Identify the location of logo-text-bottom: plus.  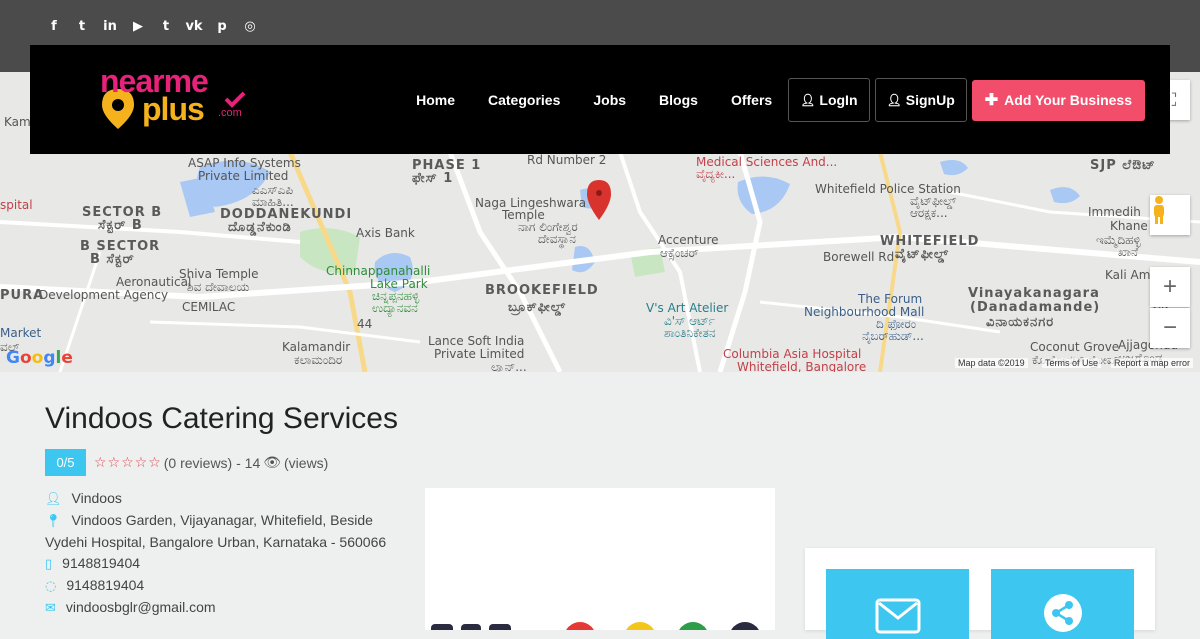
(173, 109).